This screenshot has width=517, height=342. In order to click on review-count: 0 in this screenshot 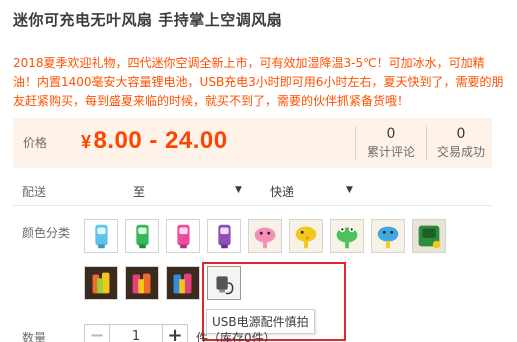, I will do `click(391, 134)`.